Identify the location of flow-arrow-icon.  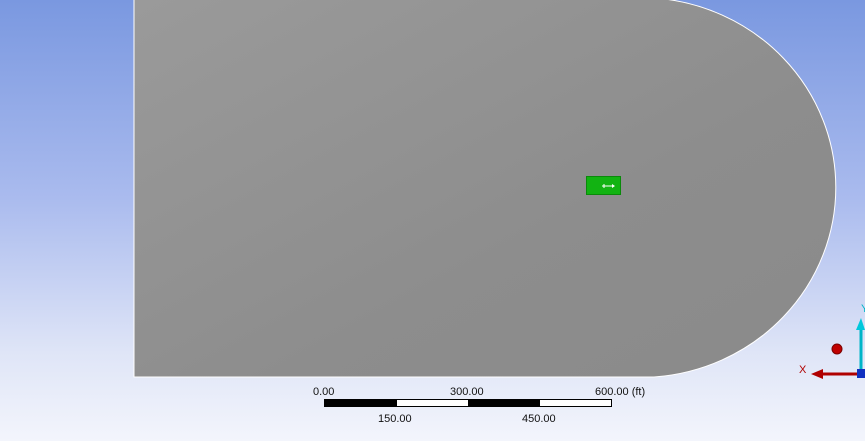
(608, 186).